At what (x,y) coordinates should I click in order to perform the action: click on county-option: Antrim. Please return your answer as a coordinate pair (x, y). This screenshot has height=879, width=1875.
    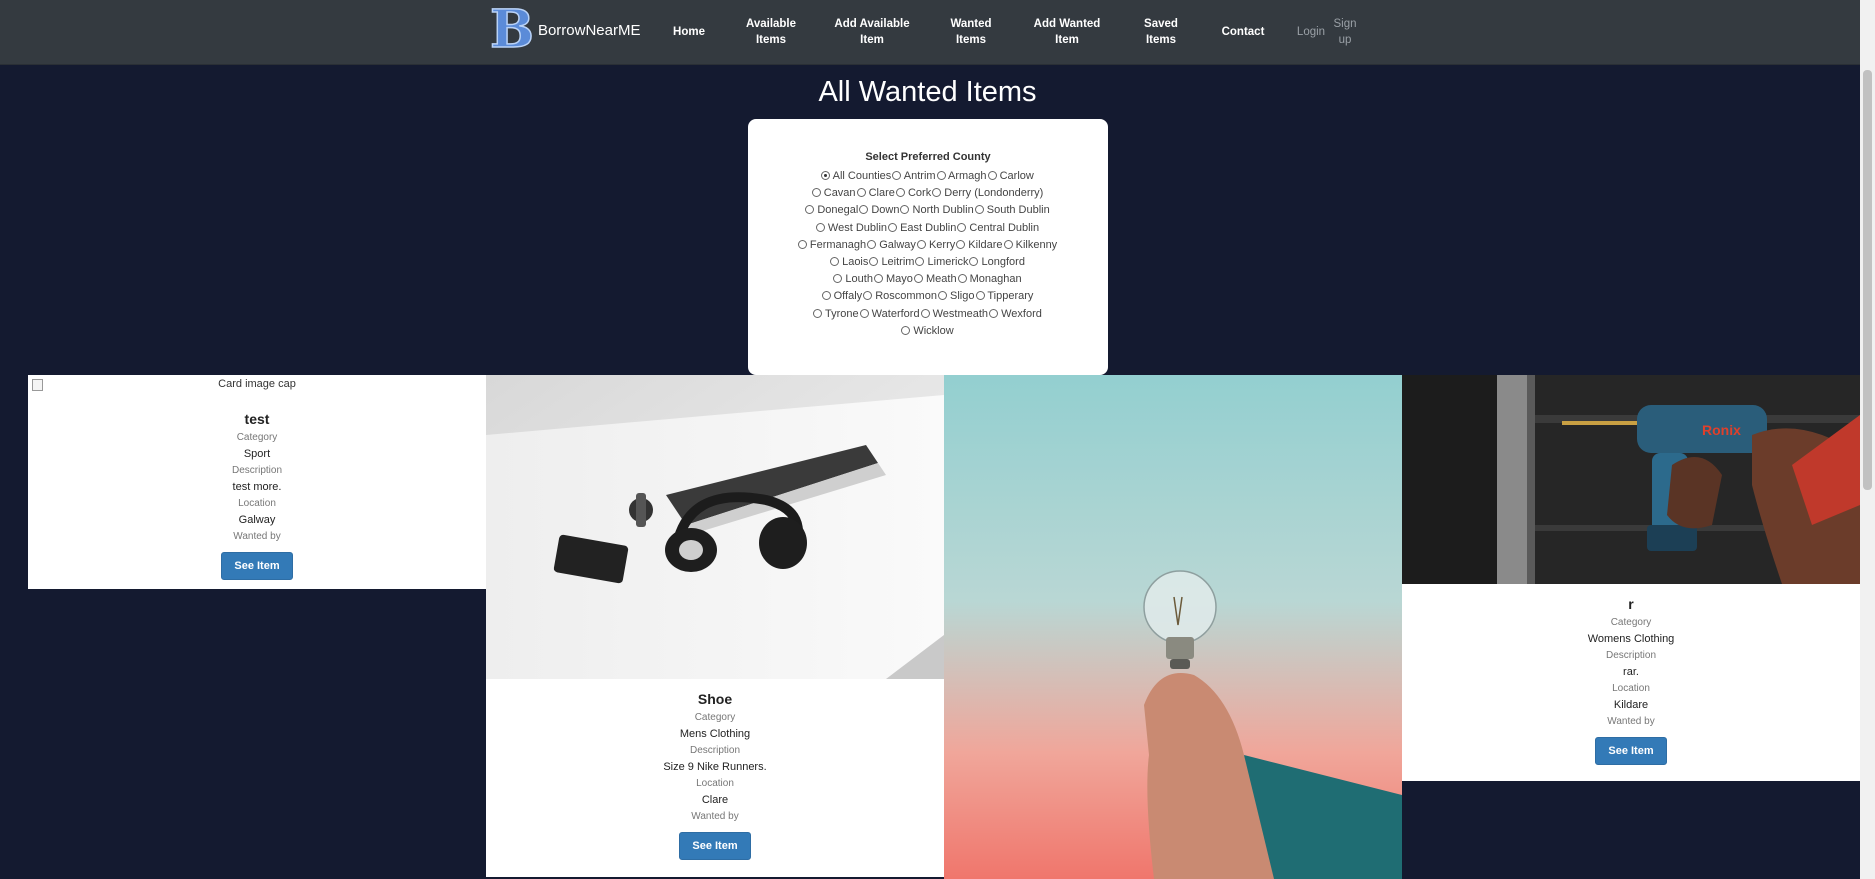
    Looking at the image, I should click on (914, 176).